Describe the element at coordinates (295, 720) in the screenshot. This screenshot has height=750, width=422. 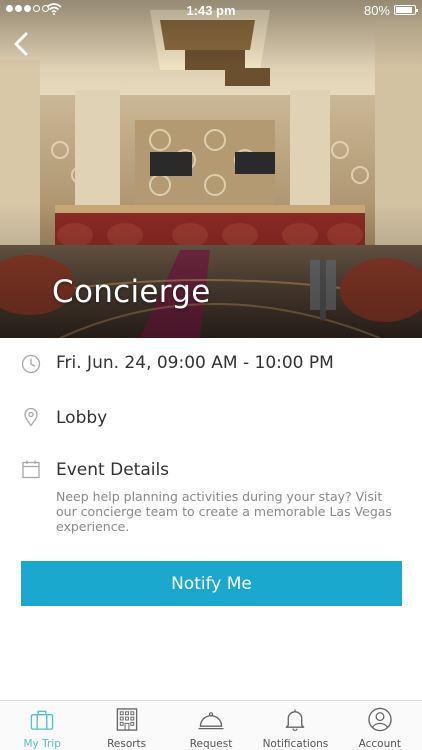
I see `bell-icon` at that location.